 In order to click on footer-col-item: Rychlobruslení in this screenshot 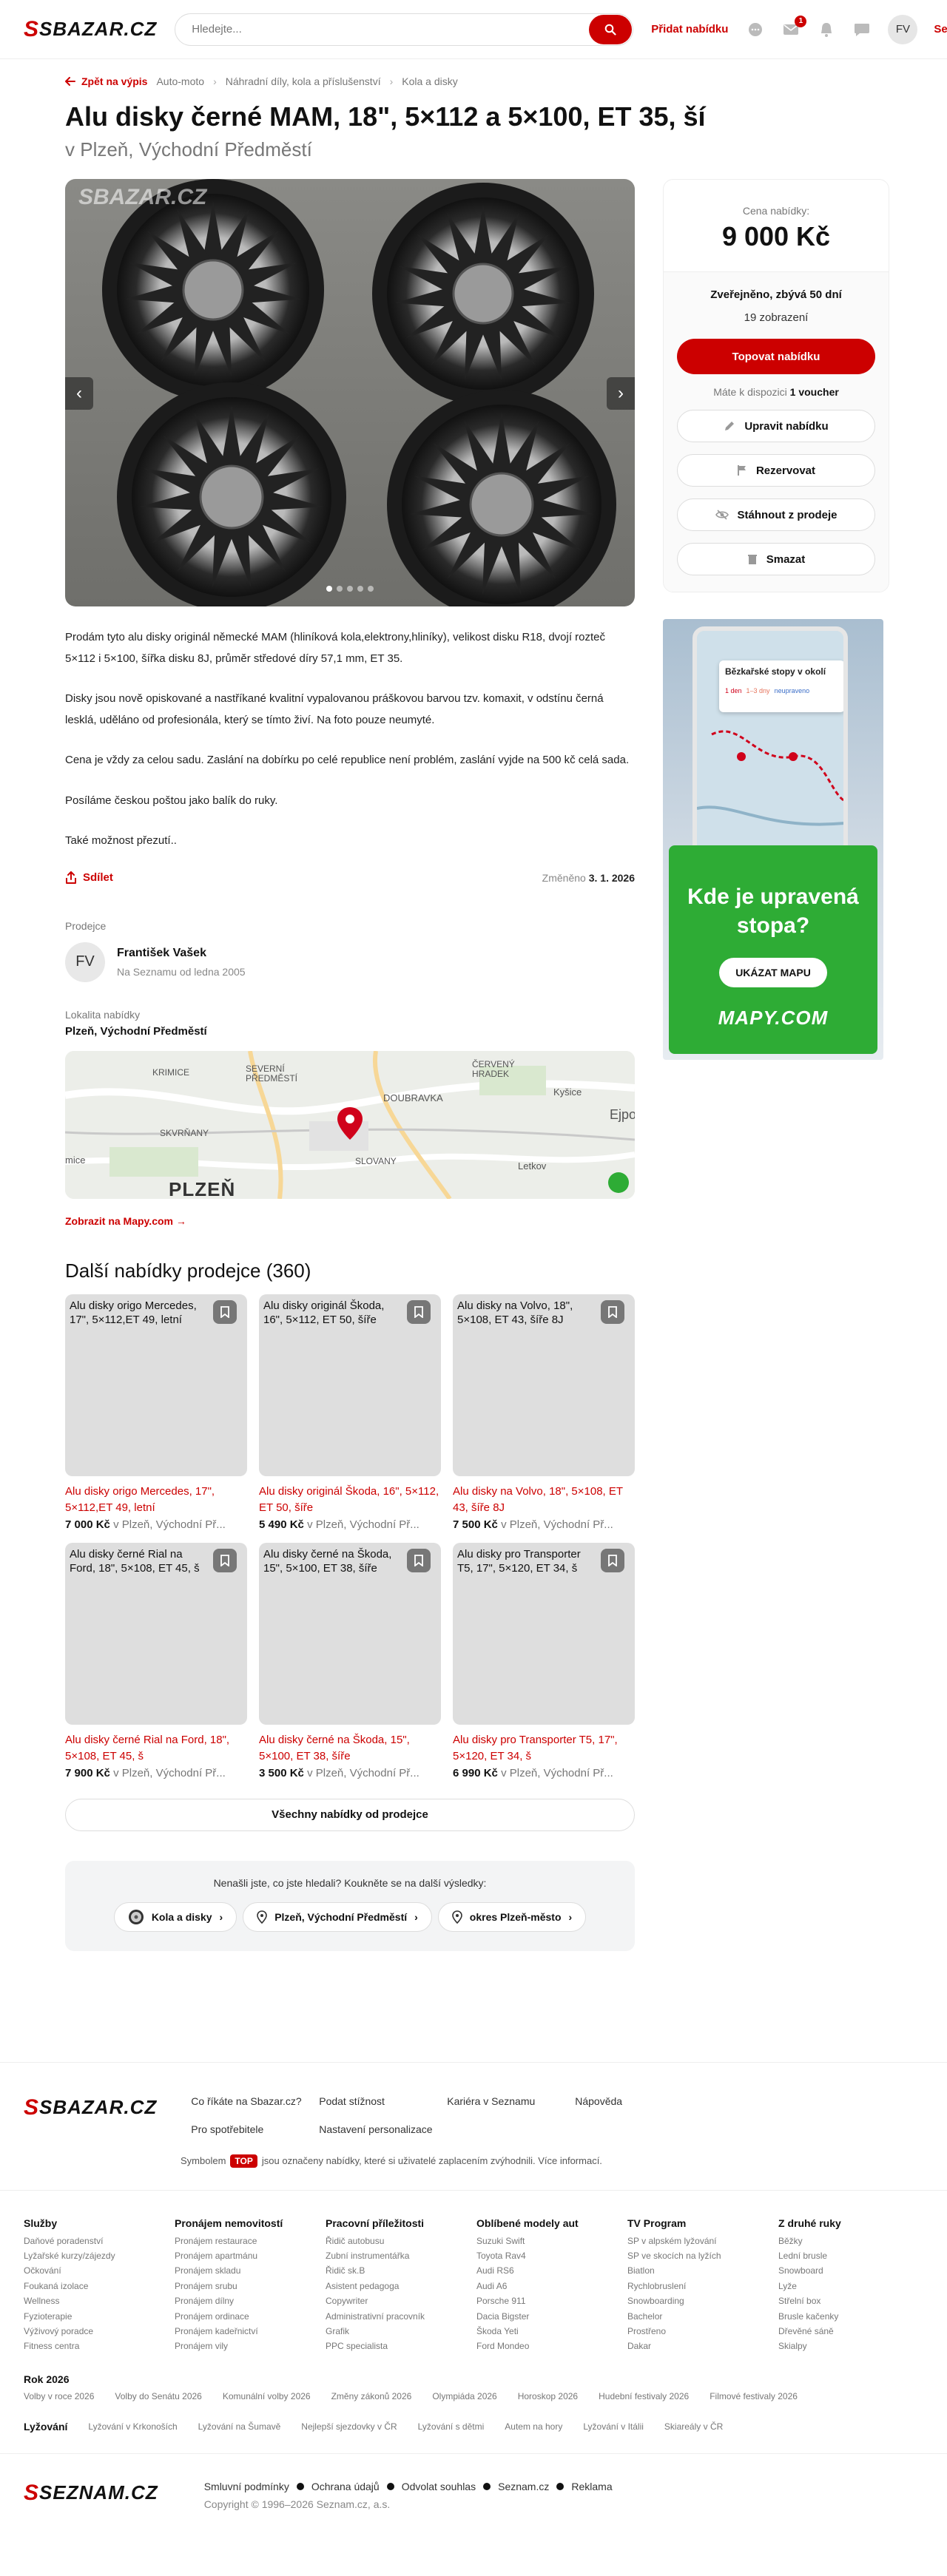, I will do `click(702, 2286)`.